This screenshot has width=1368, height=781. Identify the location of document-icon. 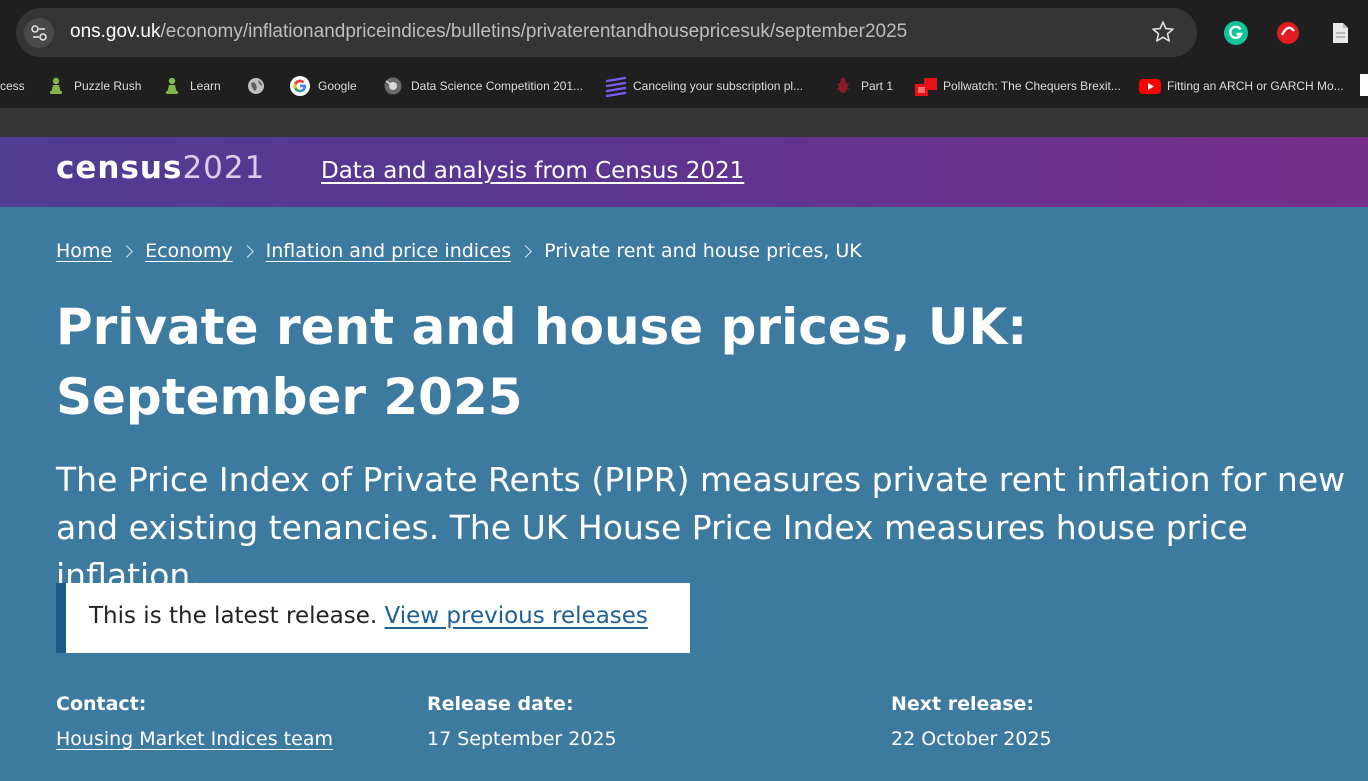
(1340, 33).